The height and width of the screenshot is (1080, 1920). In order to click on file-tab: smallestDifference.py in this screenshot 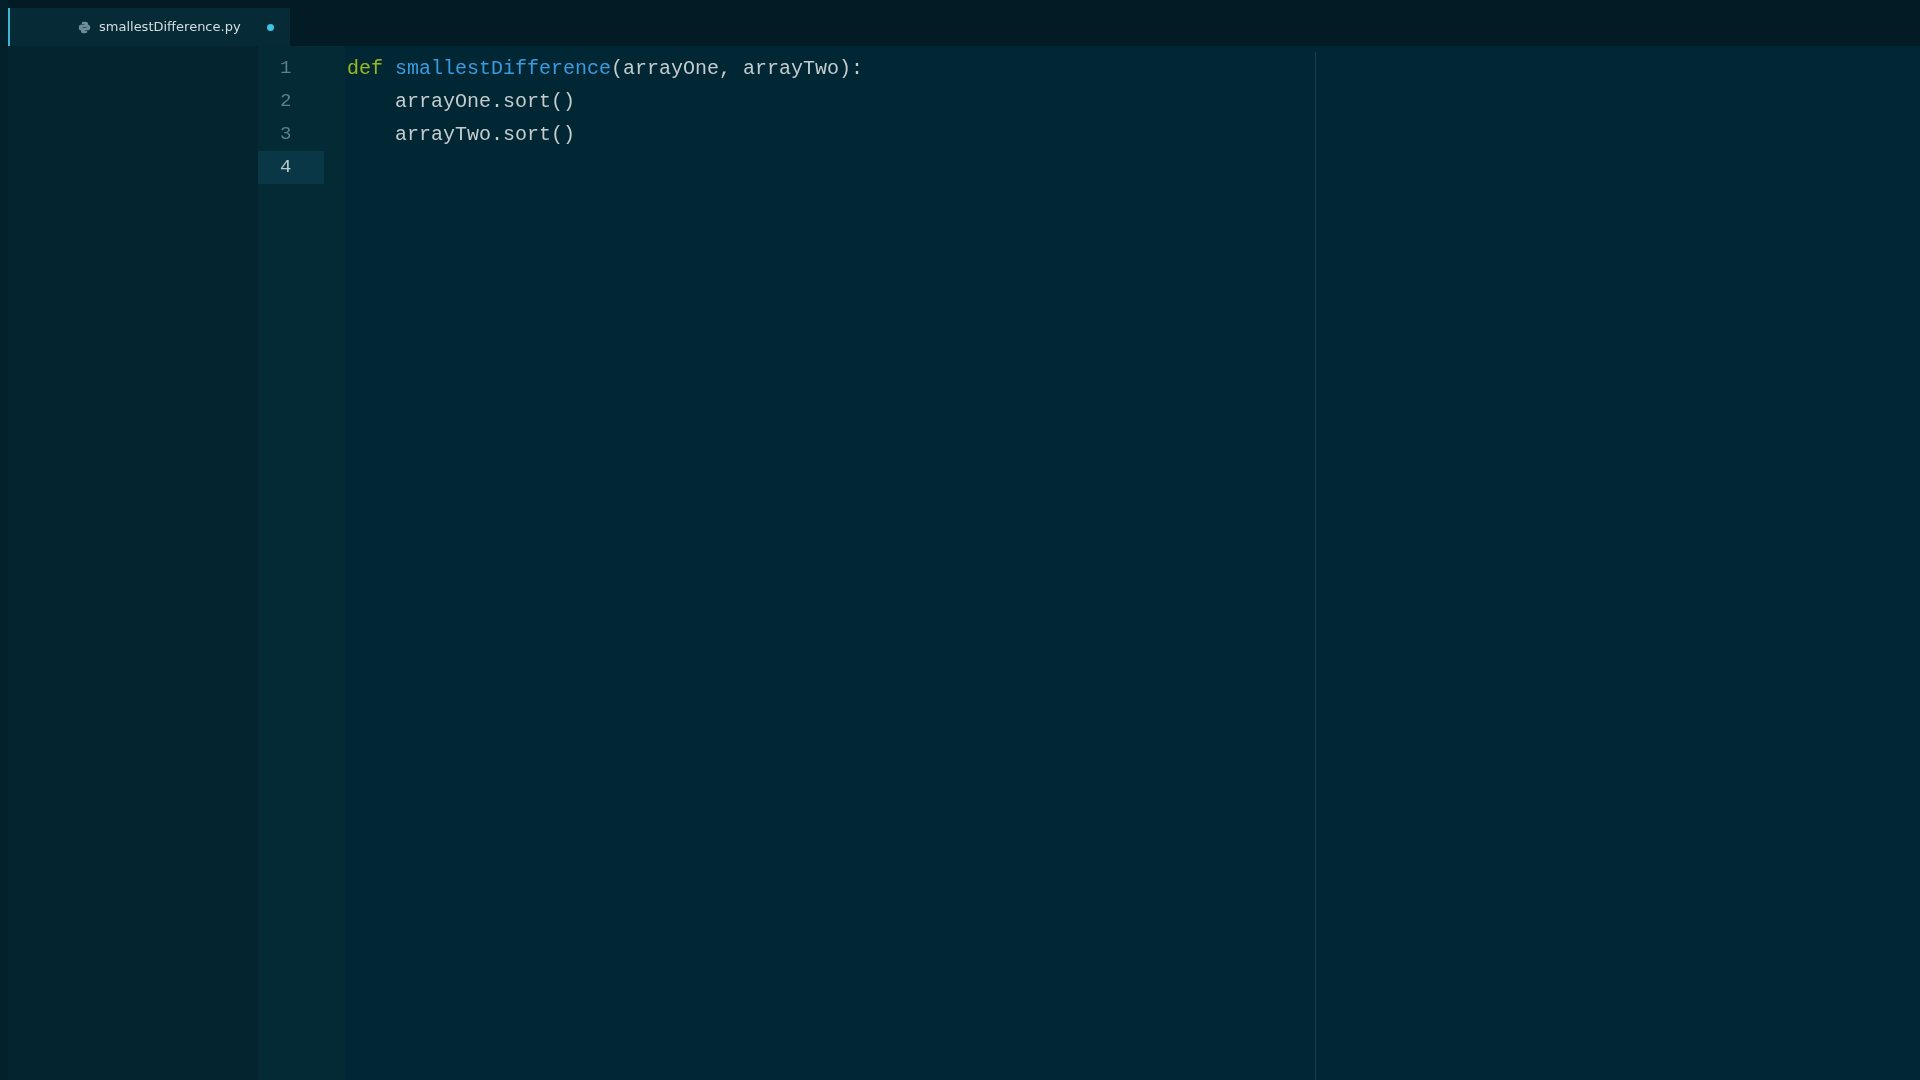, I will do `click(149, 27)`.